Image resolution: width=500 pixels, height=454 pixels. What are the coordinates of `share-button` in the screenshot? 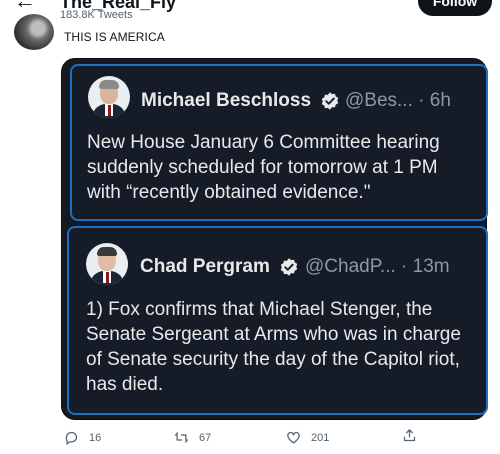 It's located at (409, 435).